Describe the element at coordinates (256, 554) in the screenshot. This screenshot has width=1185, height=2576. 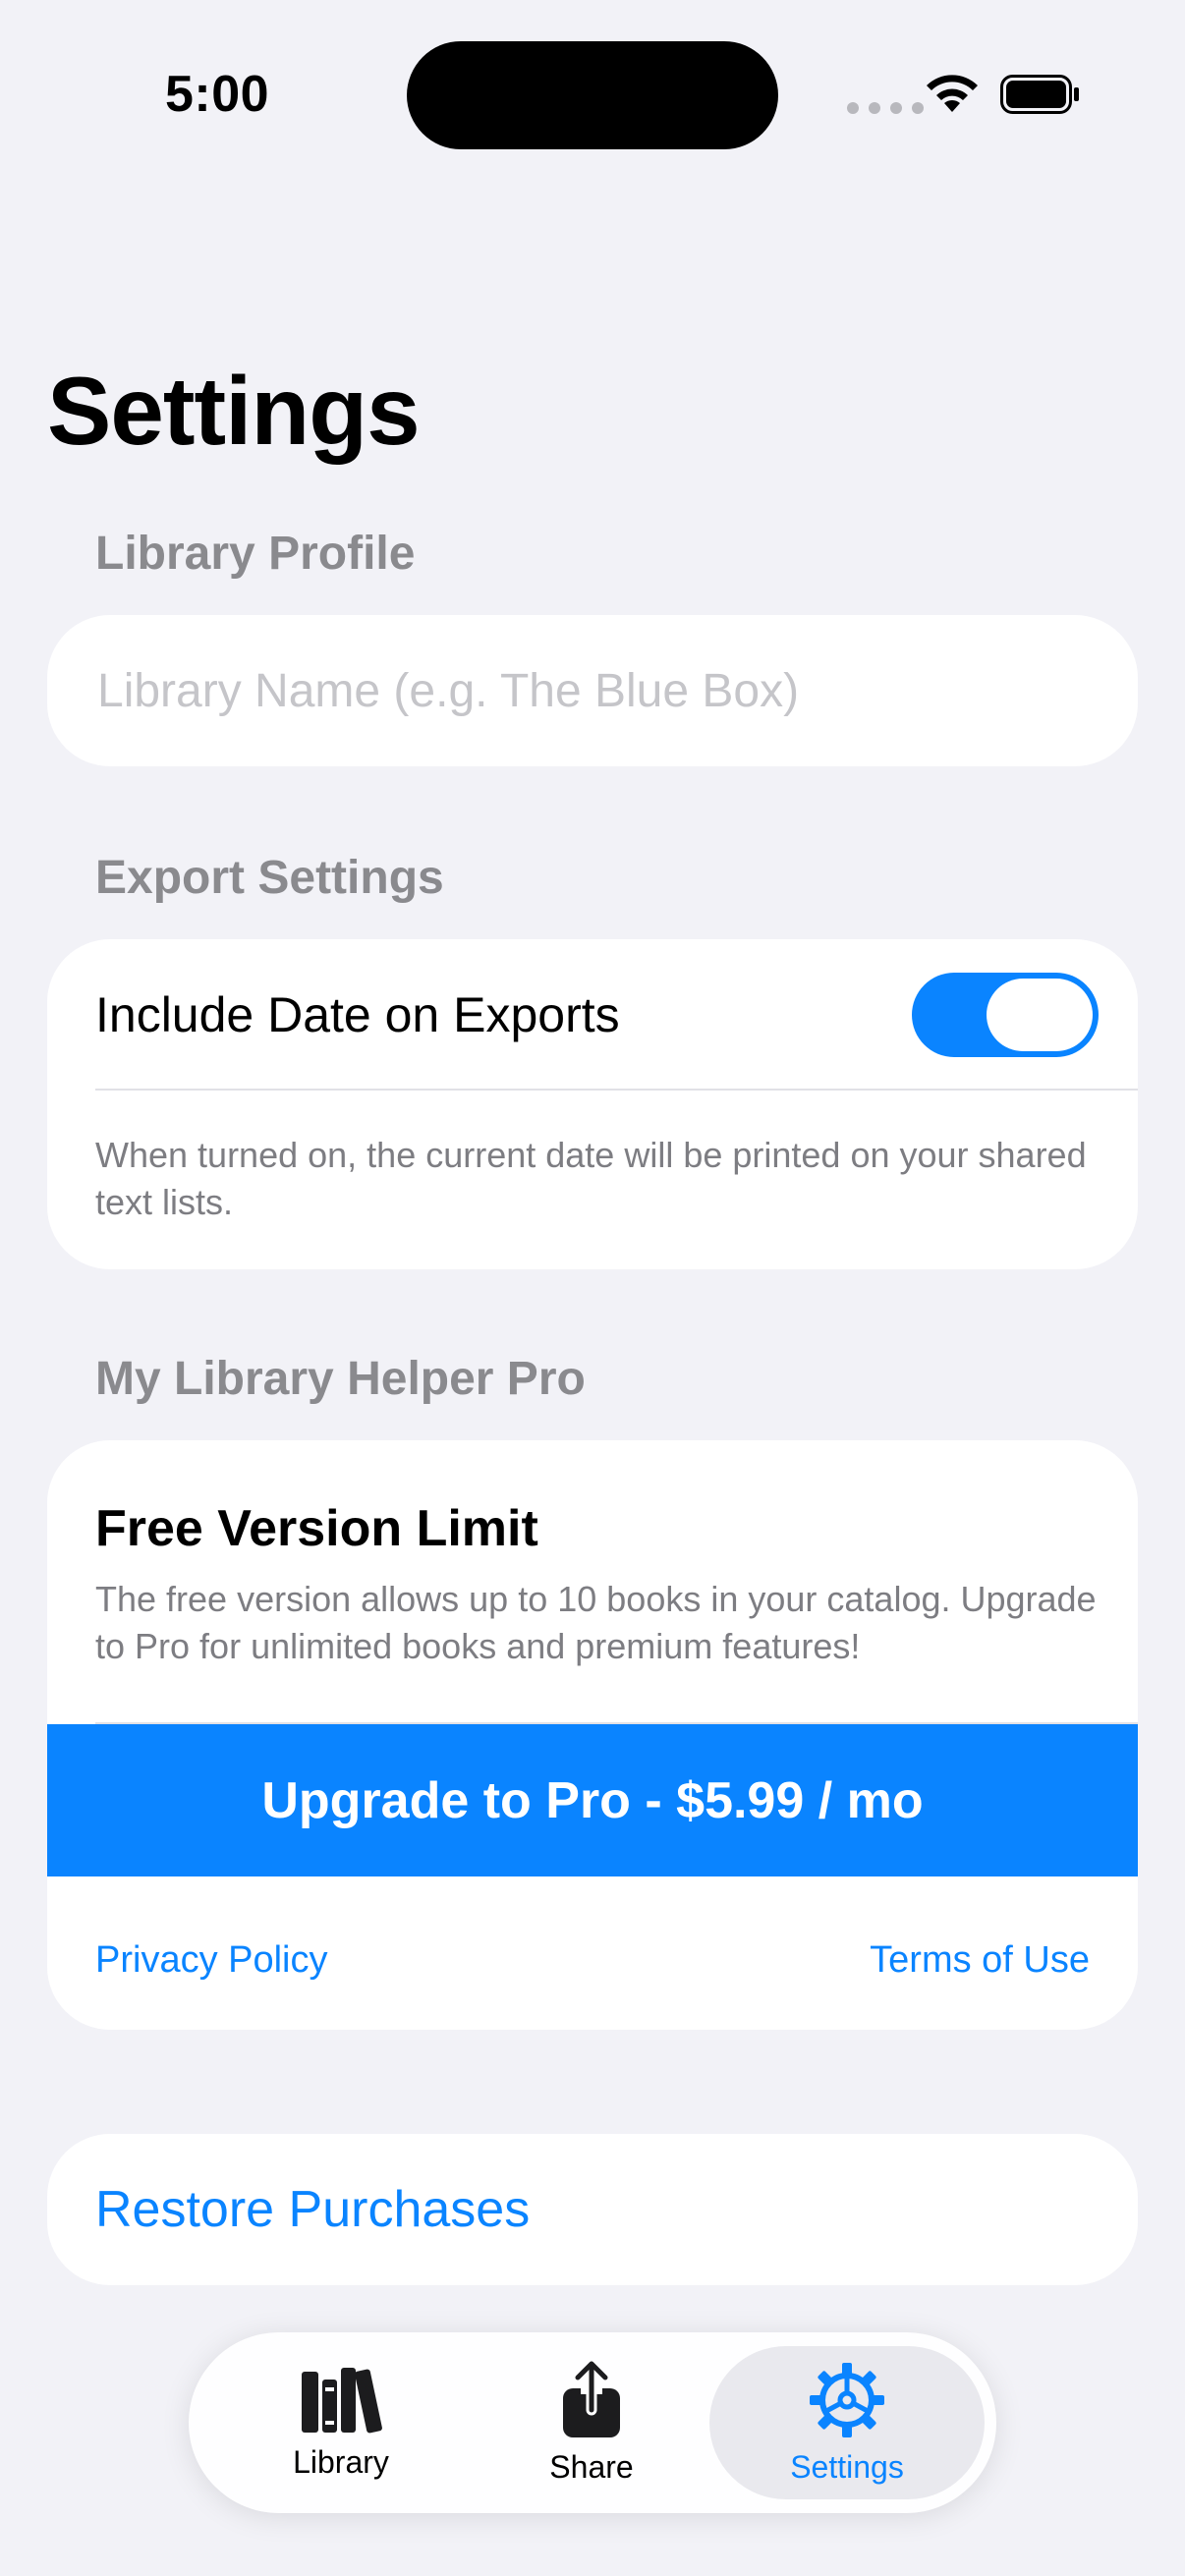
I see `library-profile-header: Library Profile` at that location.